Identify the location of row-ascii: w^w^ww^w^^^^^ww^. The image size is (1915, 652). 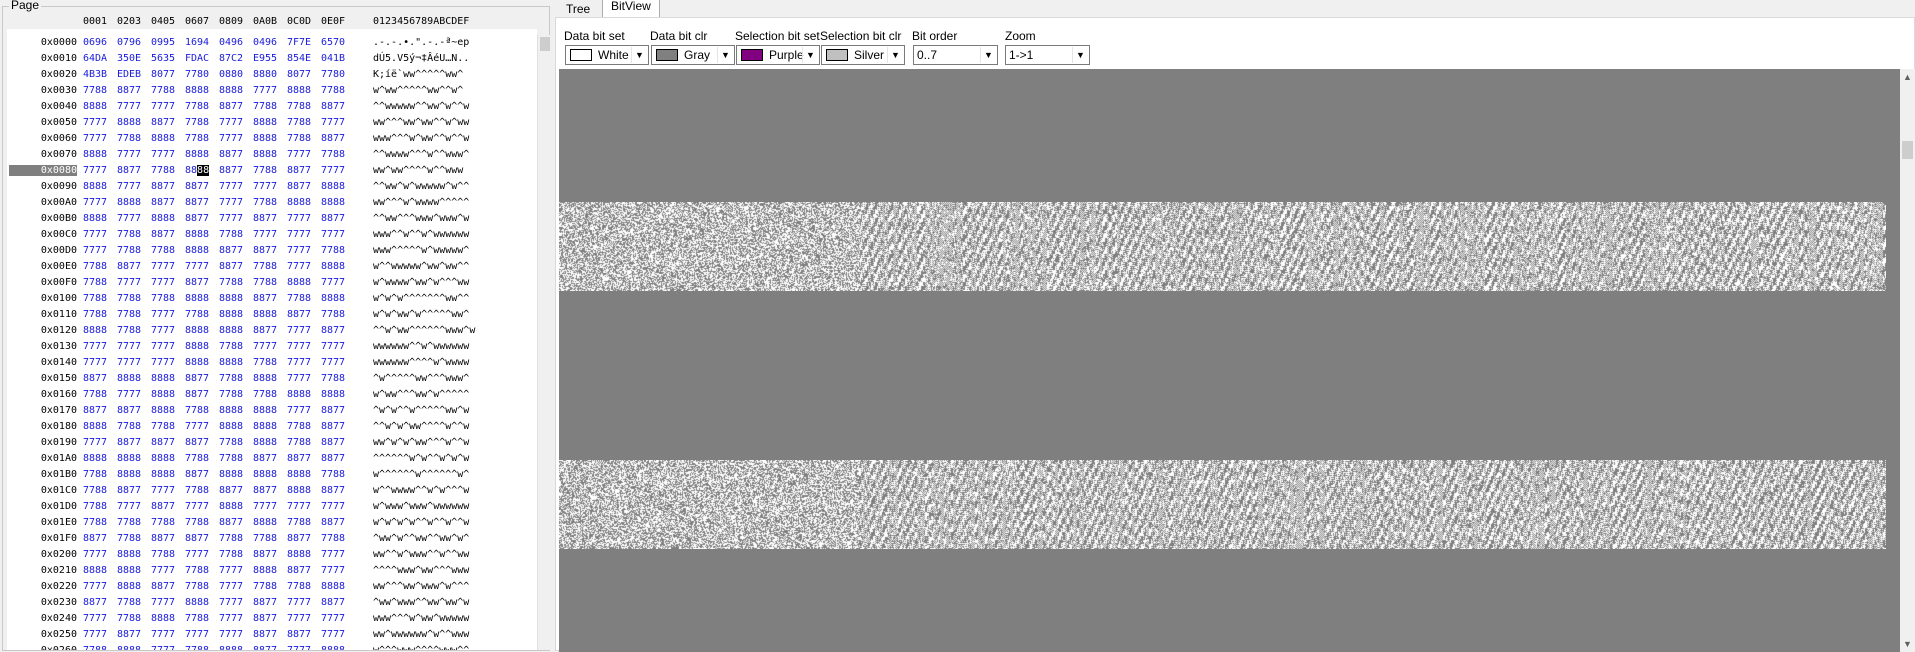
(421, 314).